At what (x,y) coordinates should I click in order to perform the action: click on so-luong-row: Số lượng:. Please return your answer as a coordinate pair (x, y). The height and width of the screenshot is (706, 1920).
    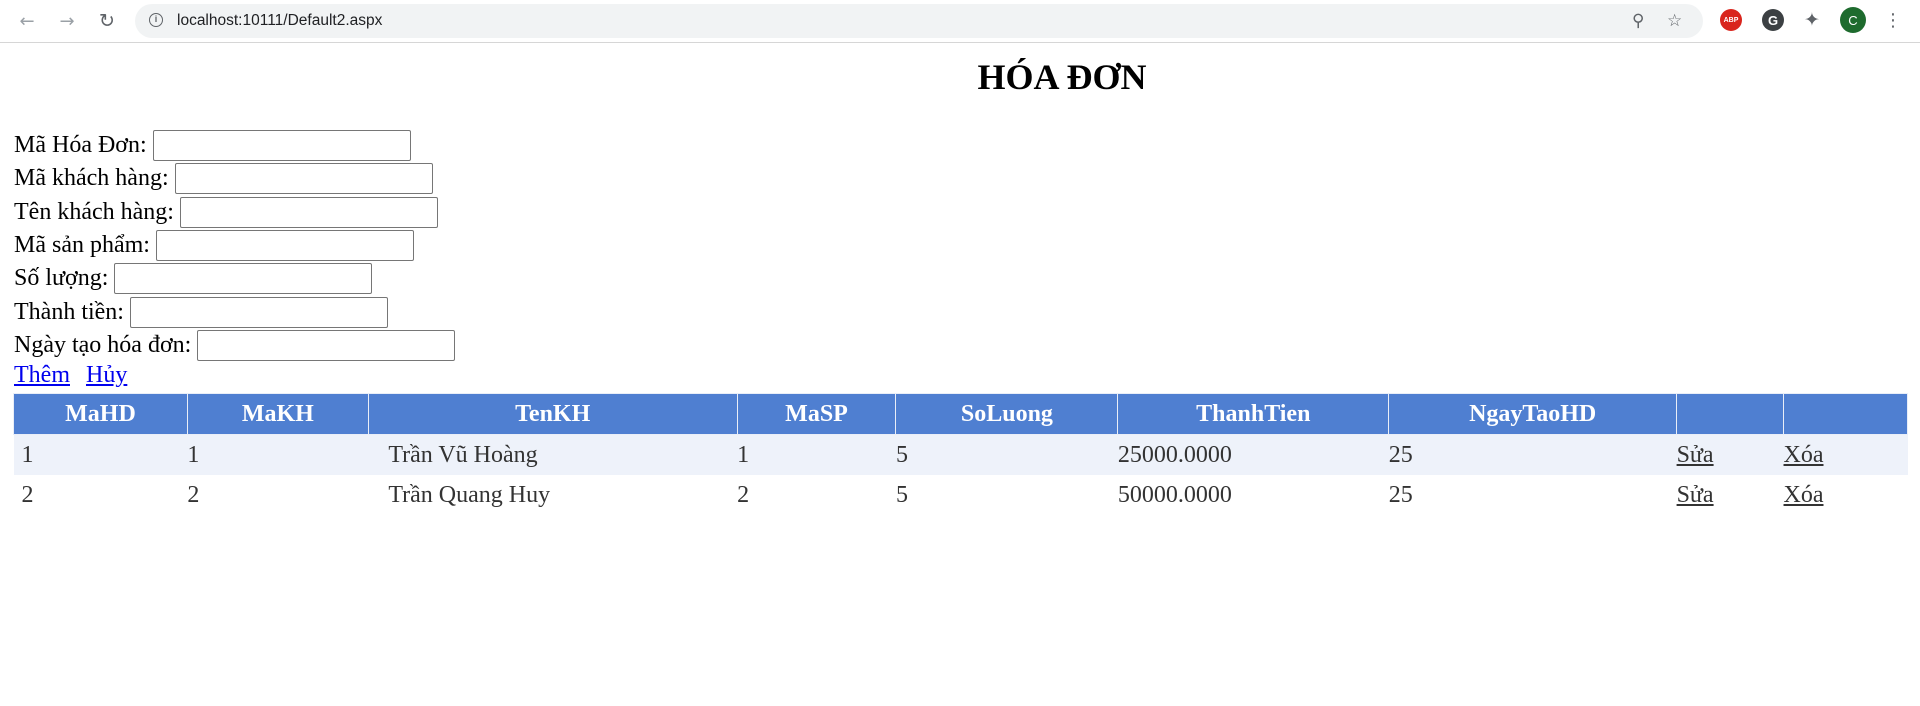
    Looking at the image, I should click on (193, 278).